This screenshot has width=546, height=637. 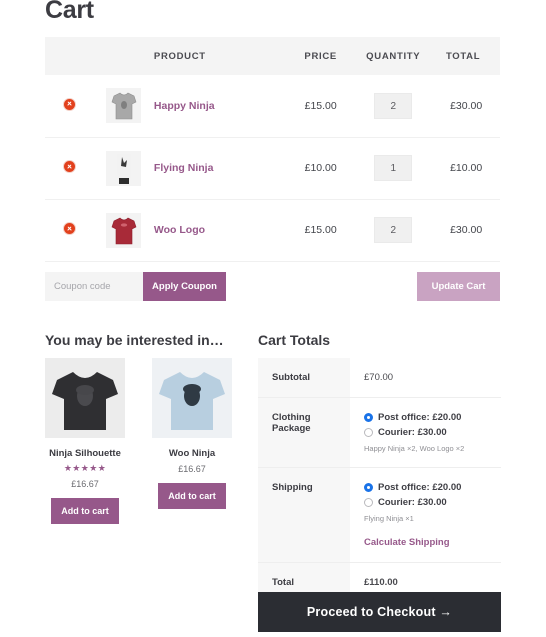 I want to click on white-tshirt-icon, so click(x=123, y=168).